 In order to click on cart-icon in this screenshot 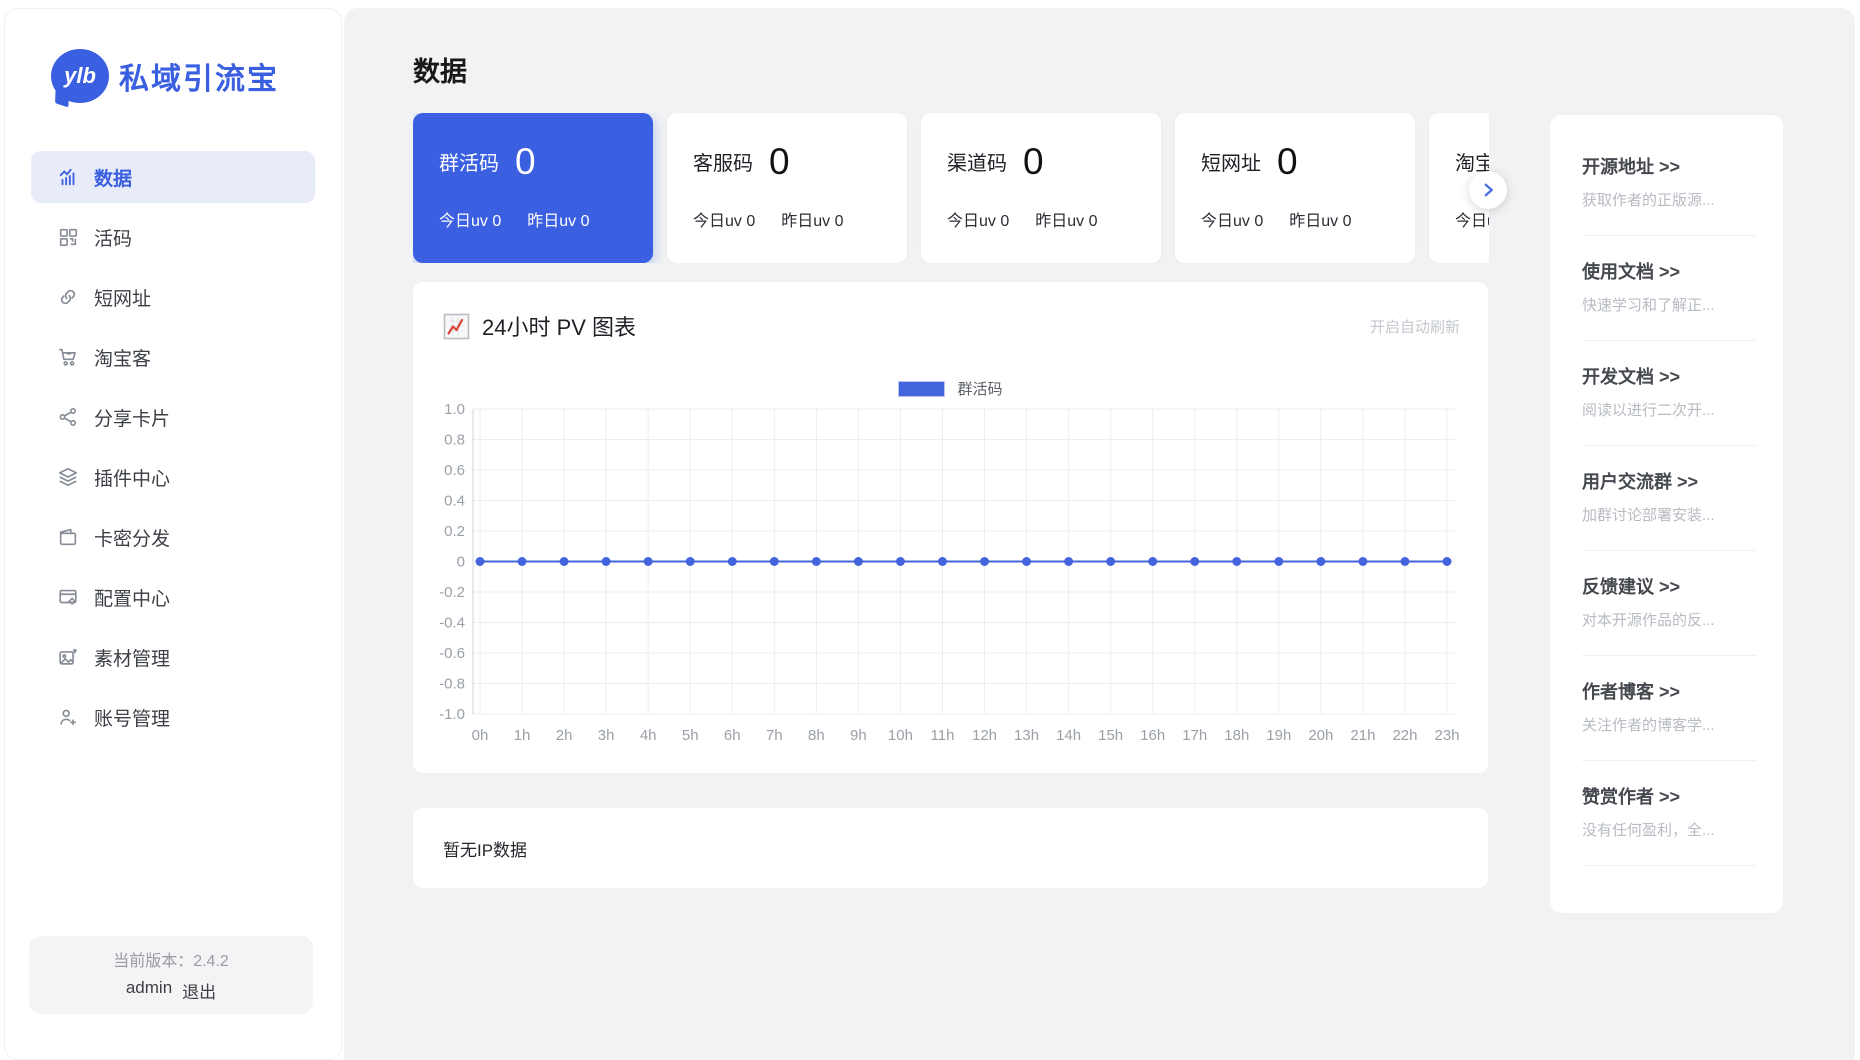, I will do `click(68, 357)`.